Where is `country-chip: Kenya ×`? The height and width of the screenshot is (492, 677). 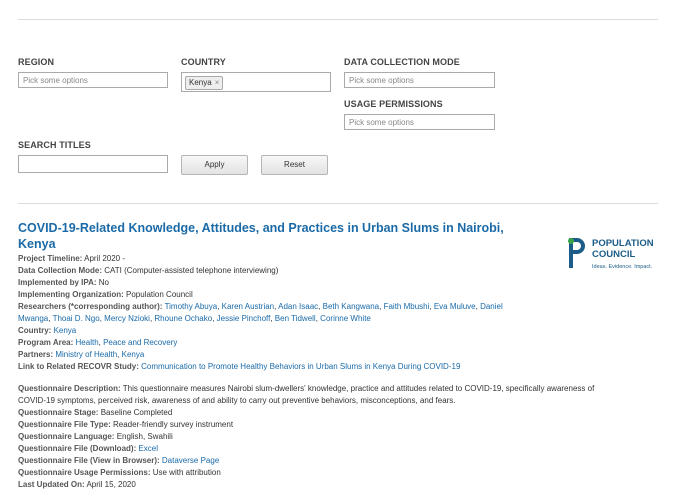
country-chip: Kenya × is located at coordinates (204, 83).